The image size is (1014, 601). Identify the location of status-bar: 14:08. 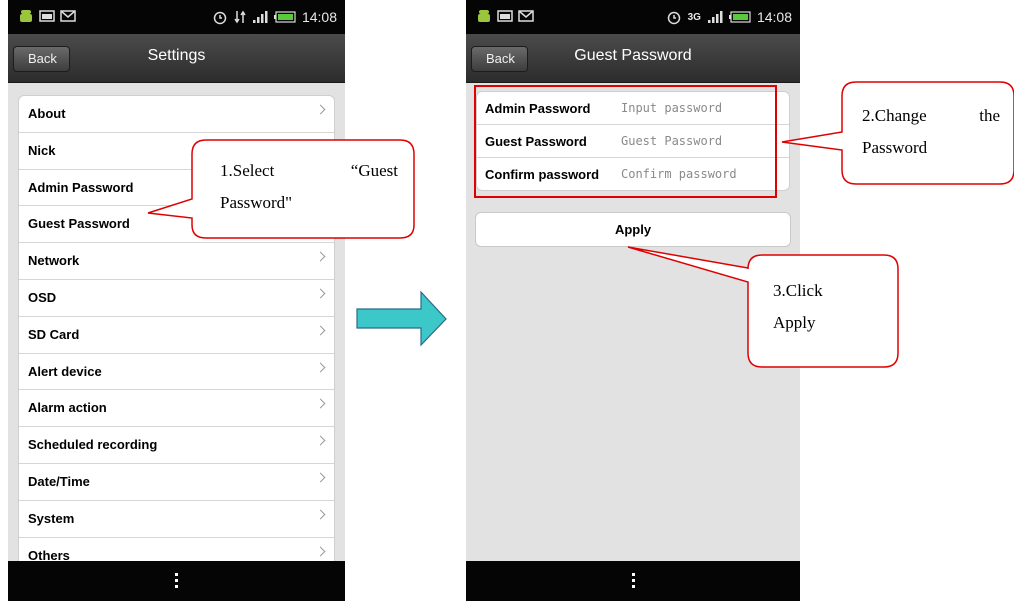
(176, 17).